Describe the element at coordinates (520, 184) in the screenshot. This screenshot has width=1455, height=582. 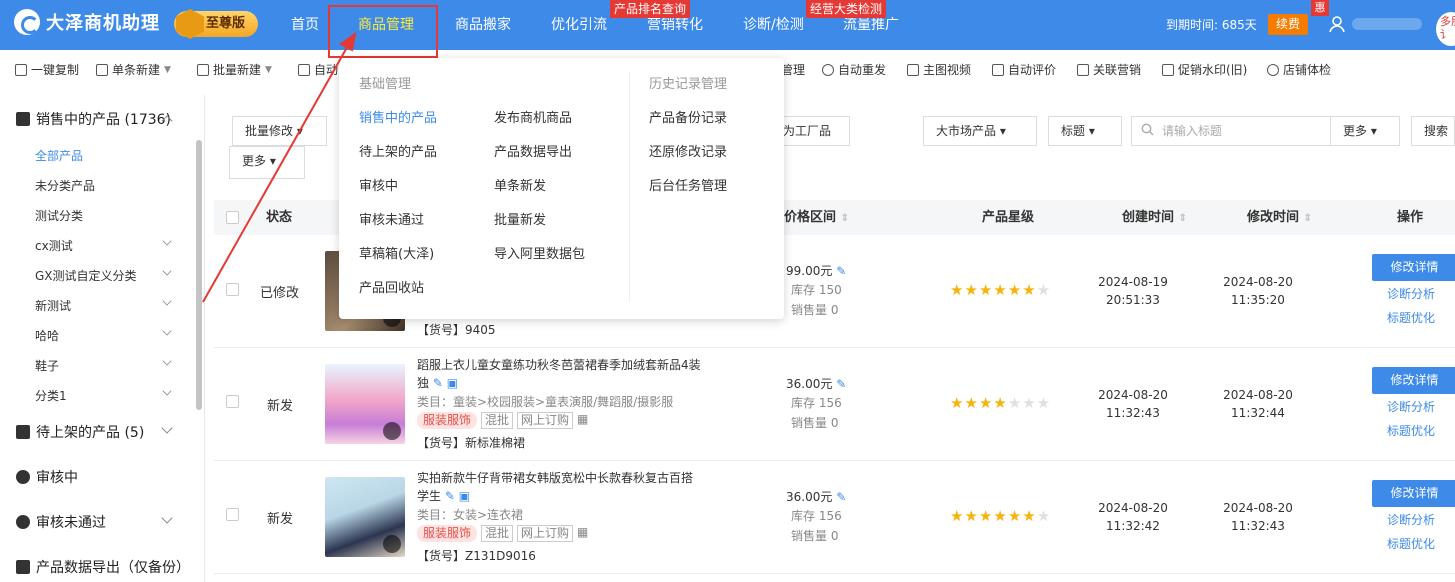
I see `menu-single-publish: 单条新发` at that location.